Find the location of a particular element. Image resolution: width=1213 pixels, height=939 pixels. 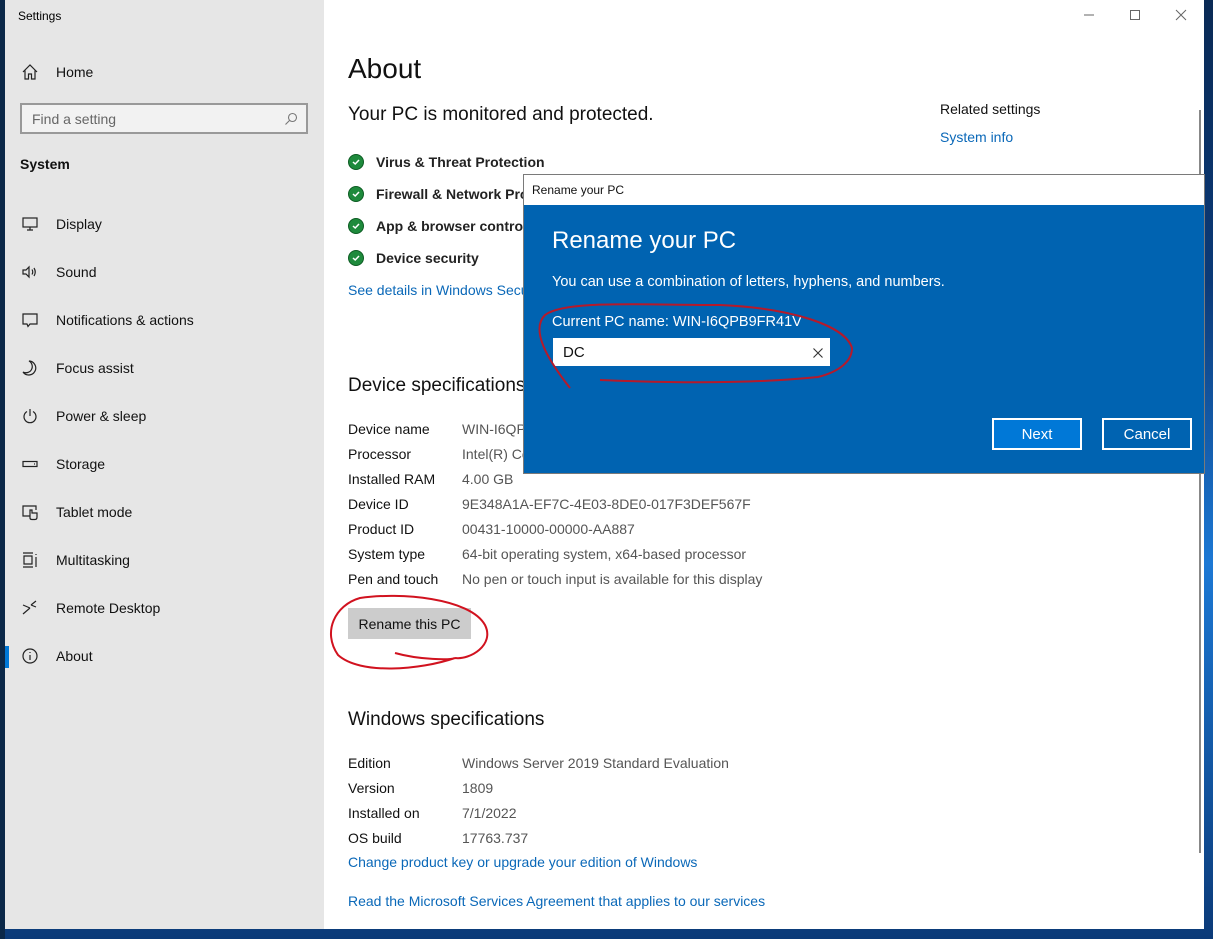

minimize-button is located at coordinates (1089, 15).